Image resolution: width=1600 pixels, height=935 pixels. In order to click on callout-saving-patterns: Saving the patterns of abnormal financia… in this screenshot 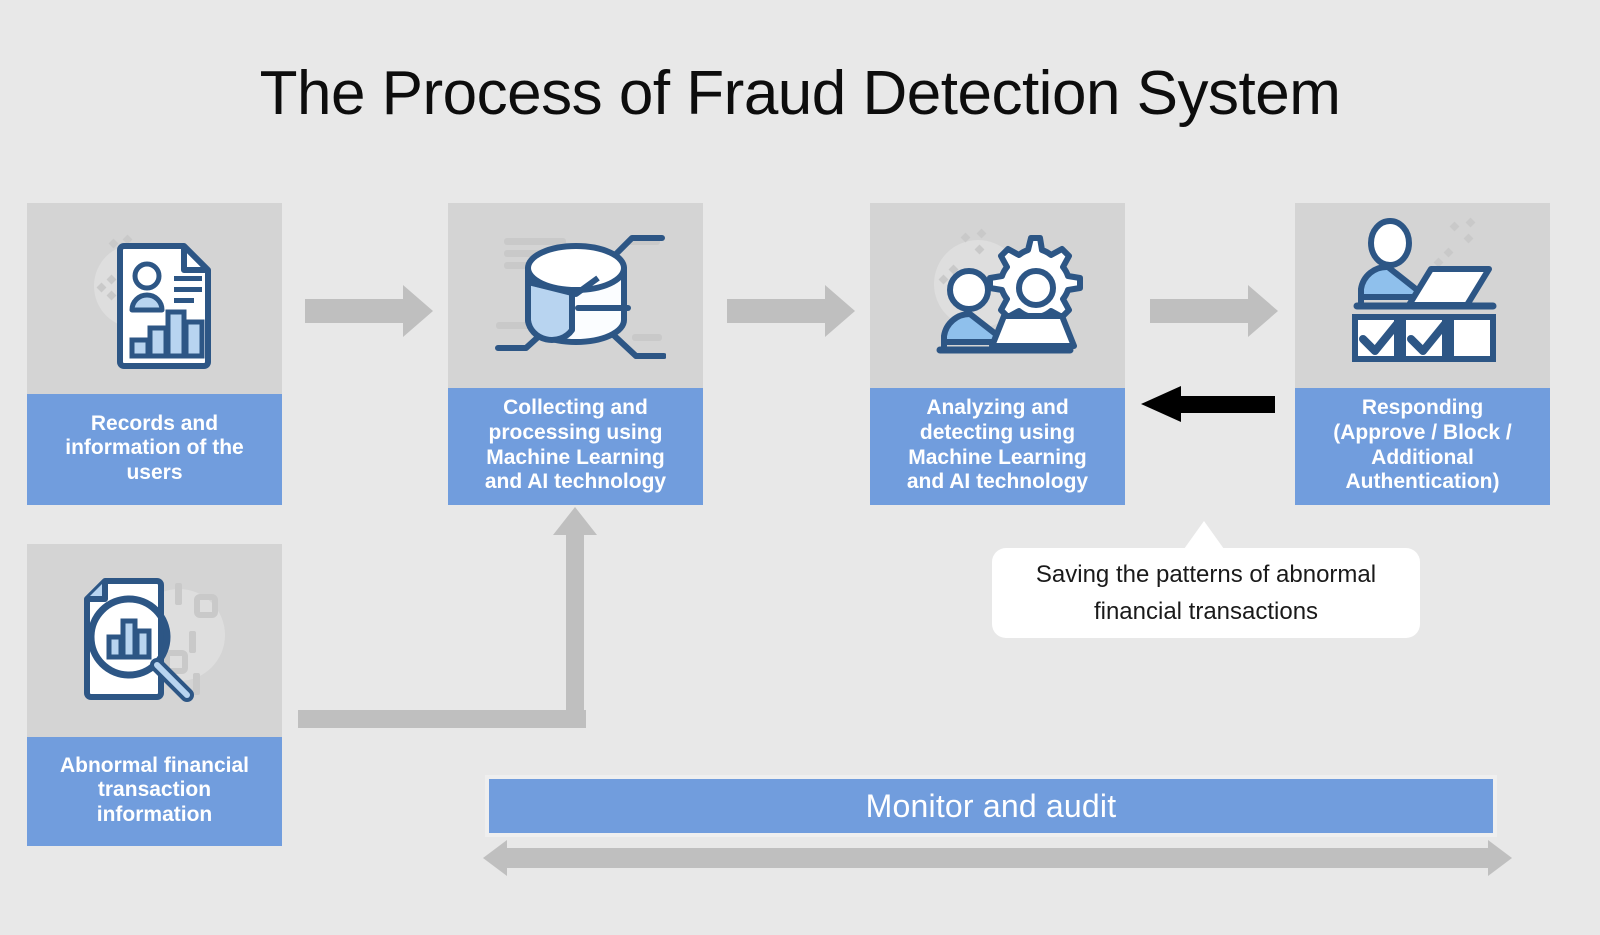, I will do `click(1206, 579)`.